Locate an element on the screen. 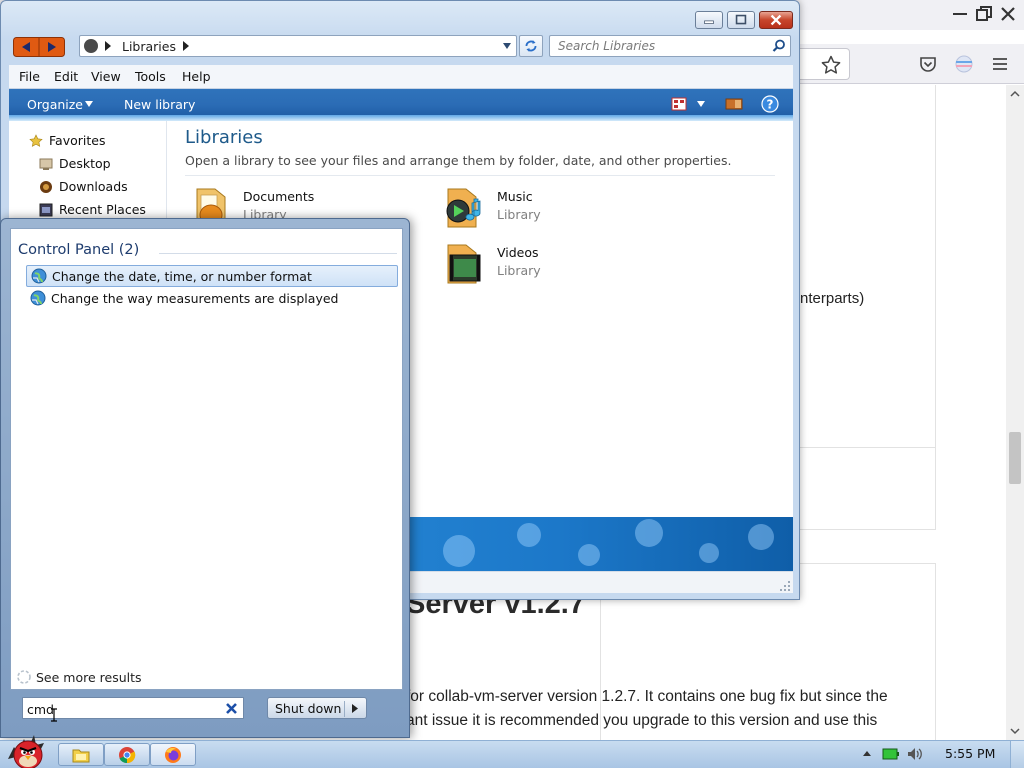 This screenshot has width=1024, height=768. folder-icon is located at coordinates (81, 756).